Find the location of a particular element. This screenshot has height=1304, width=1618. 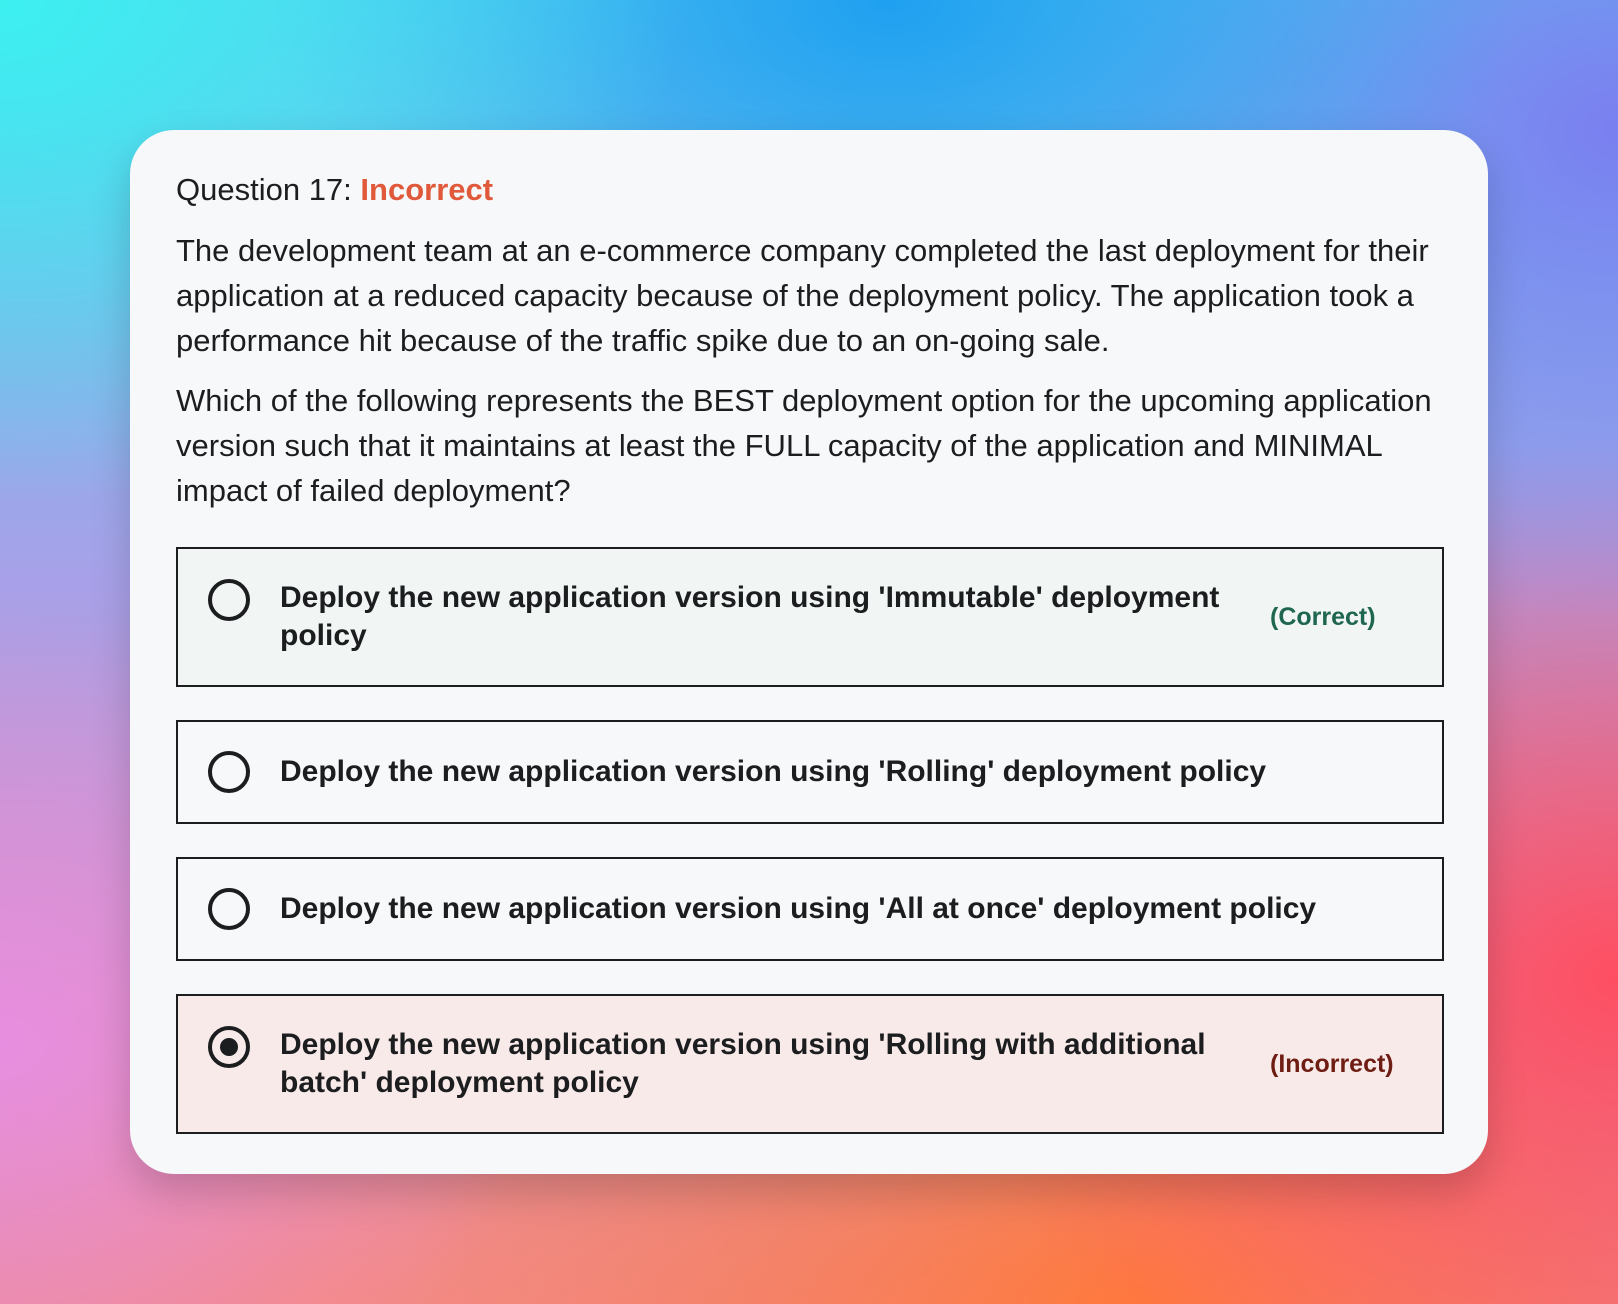

correct-feedback-label: (Correct) is located at coordinates (1323, 616).